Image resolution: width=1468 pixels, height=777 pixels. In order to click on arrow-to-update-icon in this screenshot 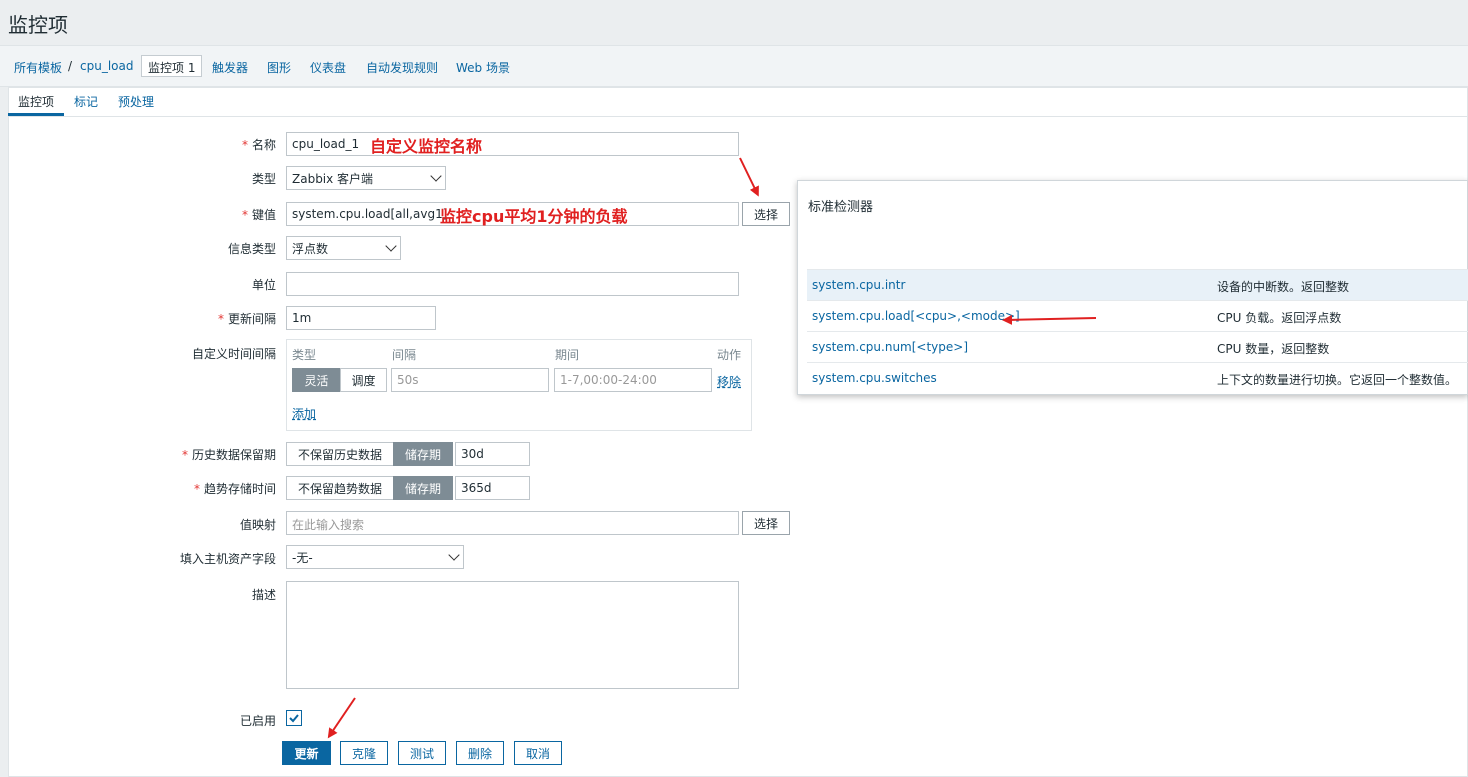, I will do `click(341, 718)`.